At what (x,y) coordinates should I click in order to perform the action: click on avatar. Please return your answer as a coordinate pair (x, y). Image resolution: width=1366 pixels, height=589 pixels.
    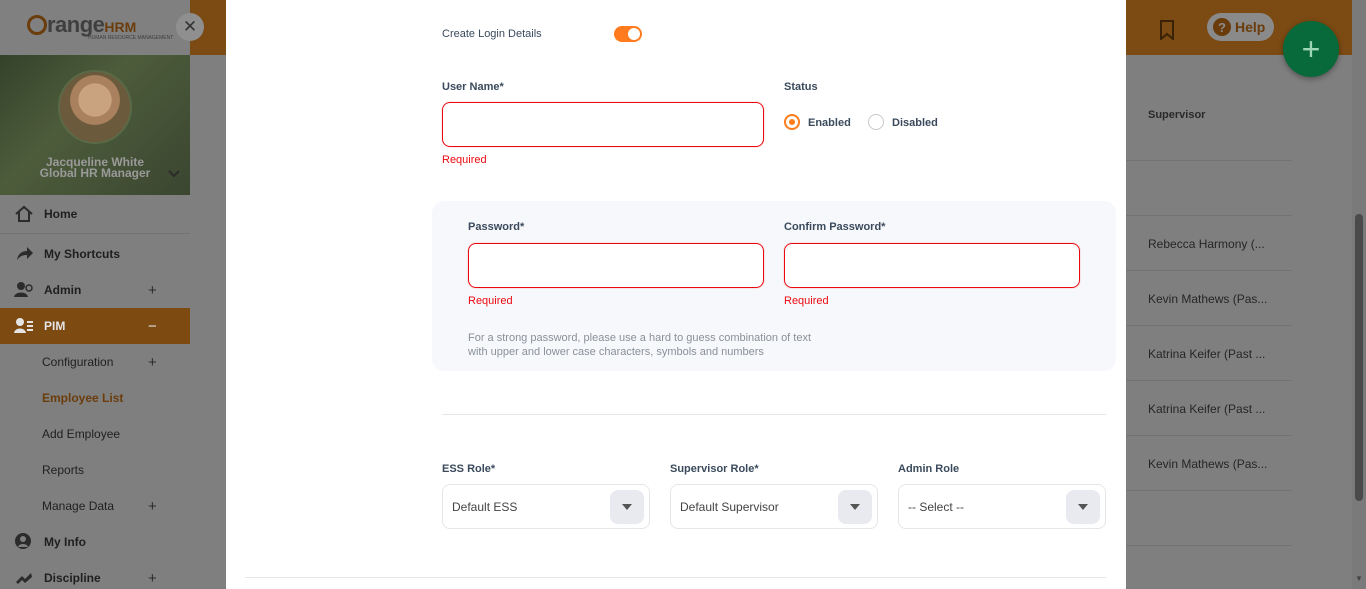
    Looking at the image, I should click on (95, 107).